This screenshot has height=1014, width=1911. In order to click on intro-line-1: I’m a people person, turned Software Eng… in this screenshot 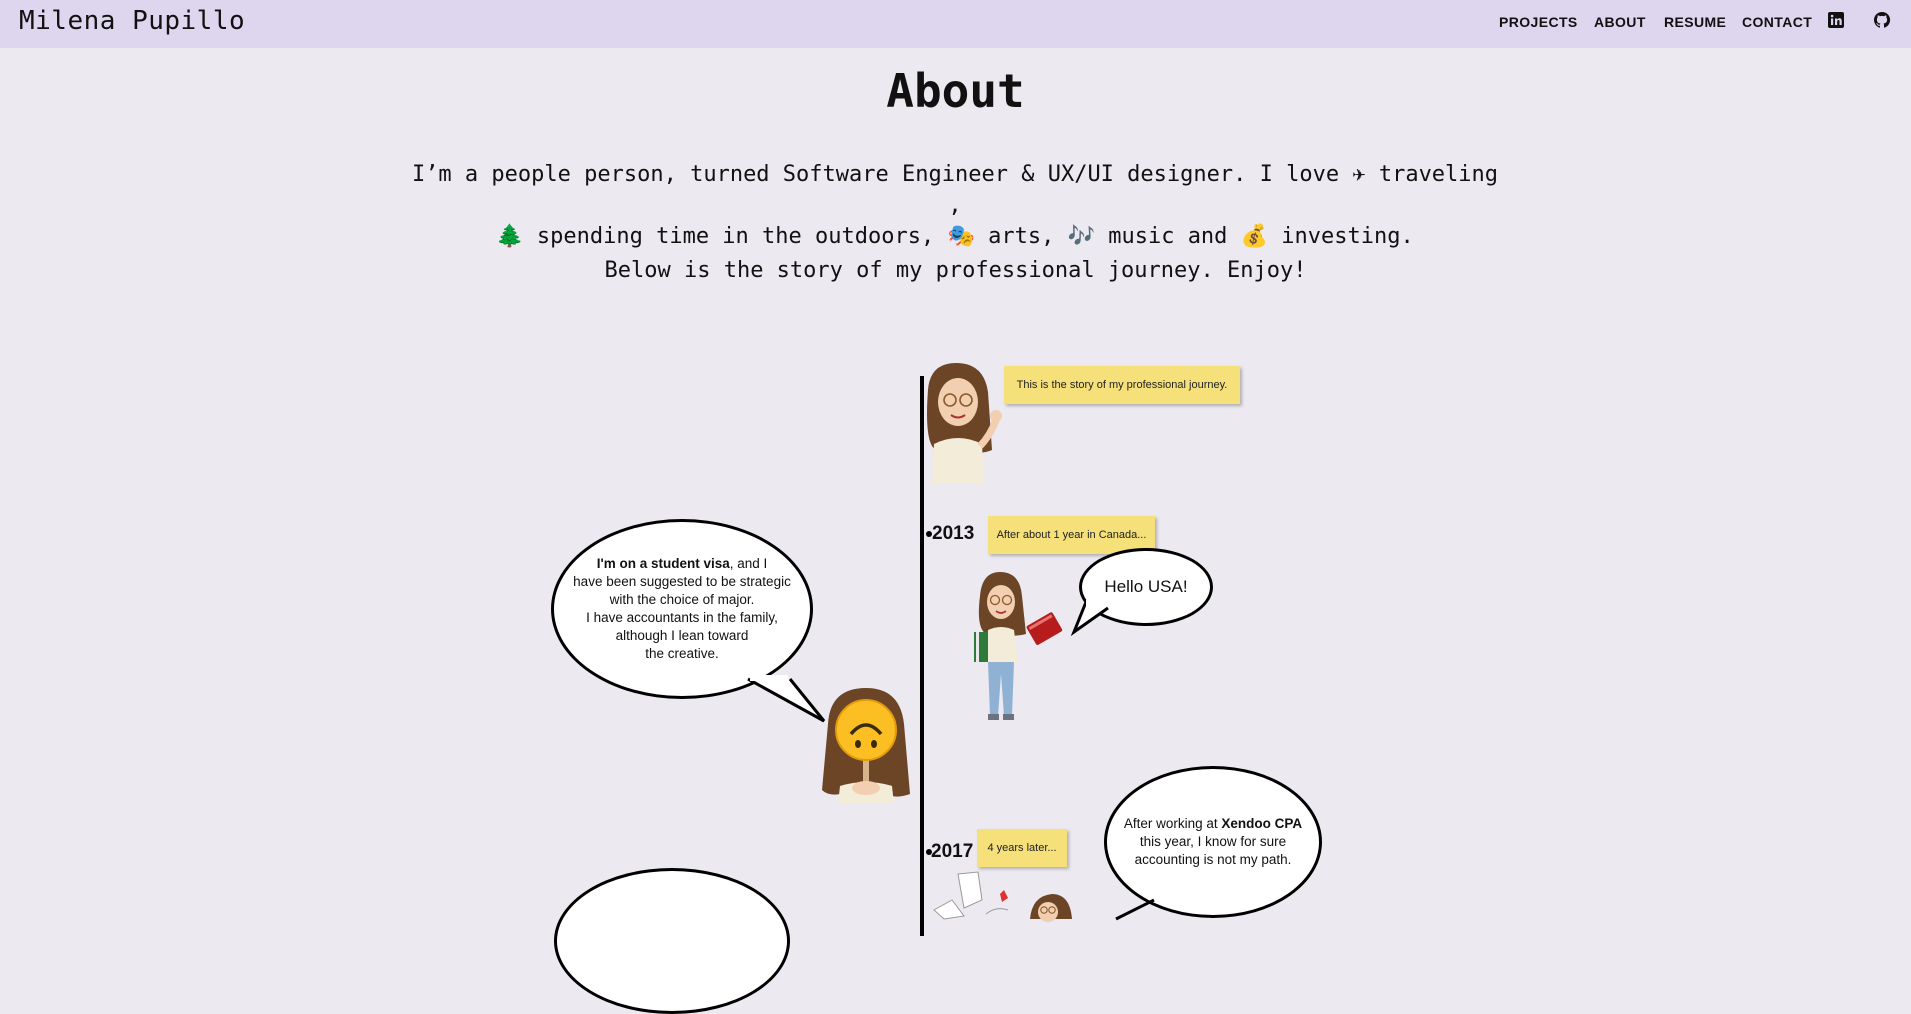, I will do `click(955, 190)`.